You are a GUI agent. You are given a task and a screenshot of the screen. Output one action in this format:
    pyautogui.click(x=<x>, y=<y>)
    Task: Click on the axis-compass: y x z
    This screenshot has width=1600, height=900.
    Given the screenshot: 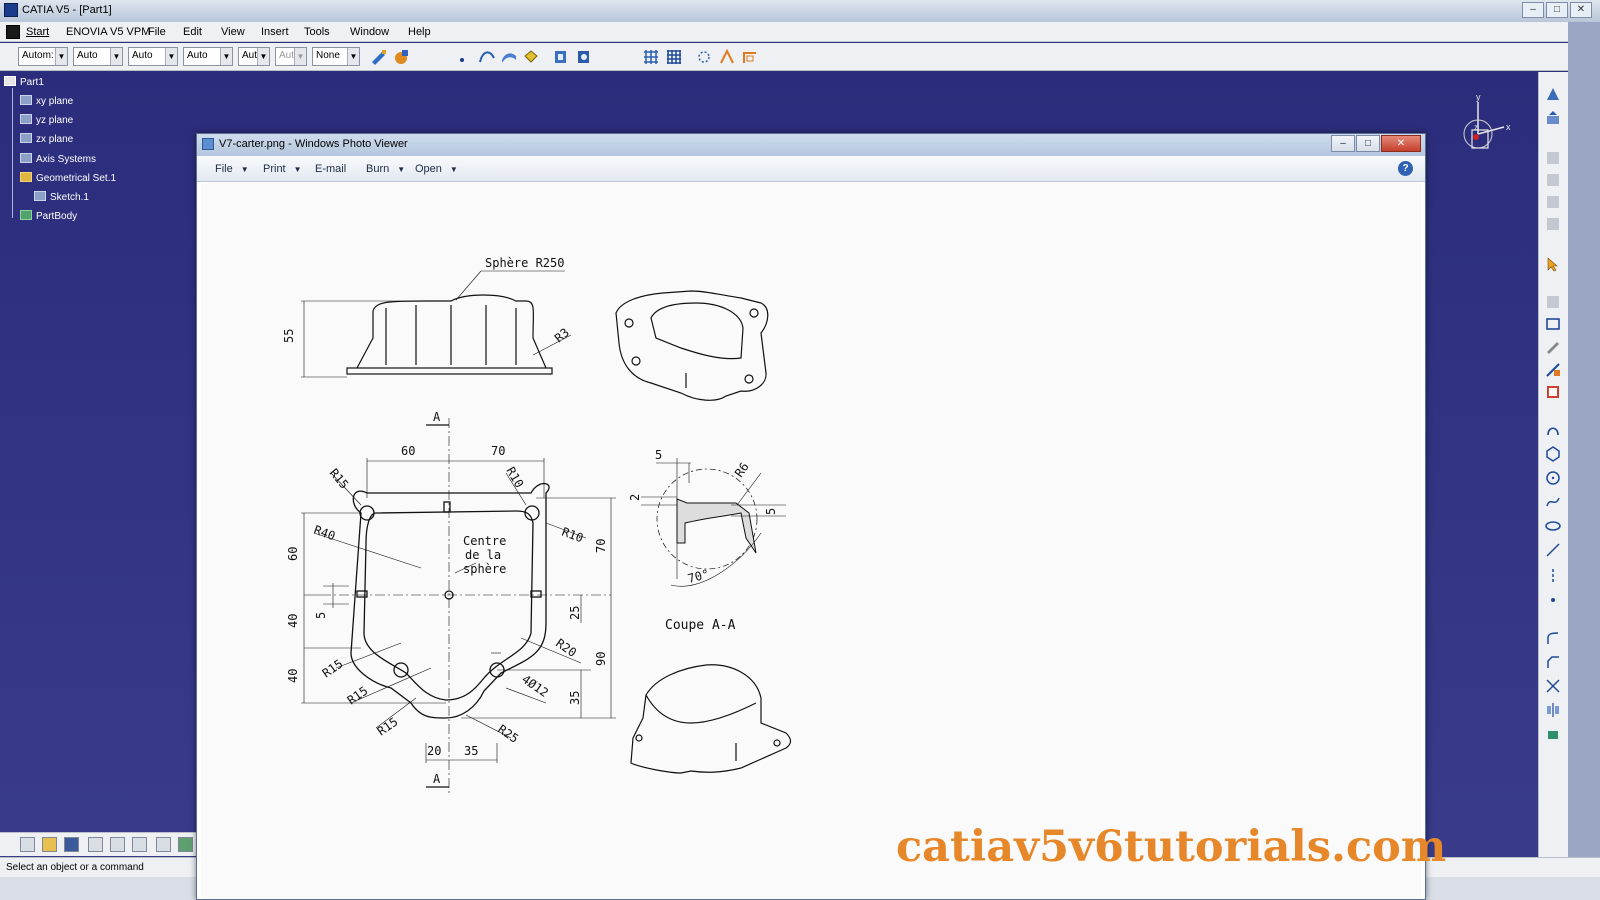 What is the action you would take?
    pyautogui.click(x=1496, y=129)
    